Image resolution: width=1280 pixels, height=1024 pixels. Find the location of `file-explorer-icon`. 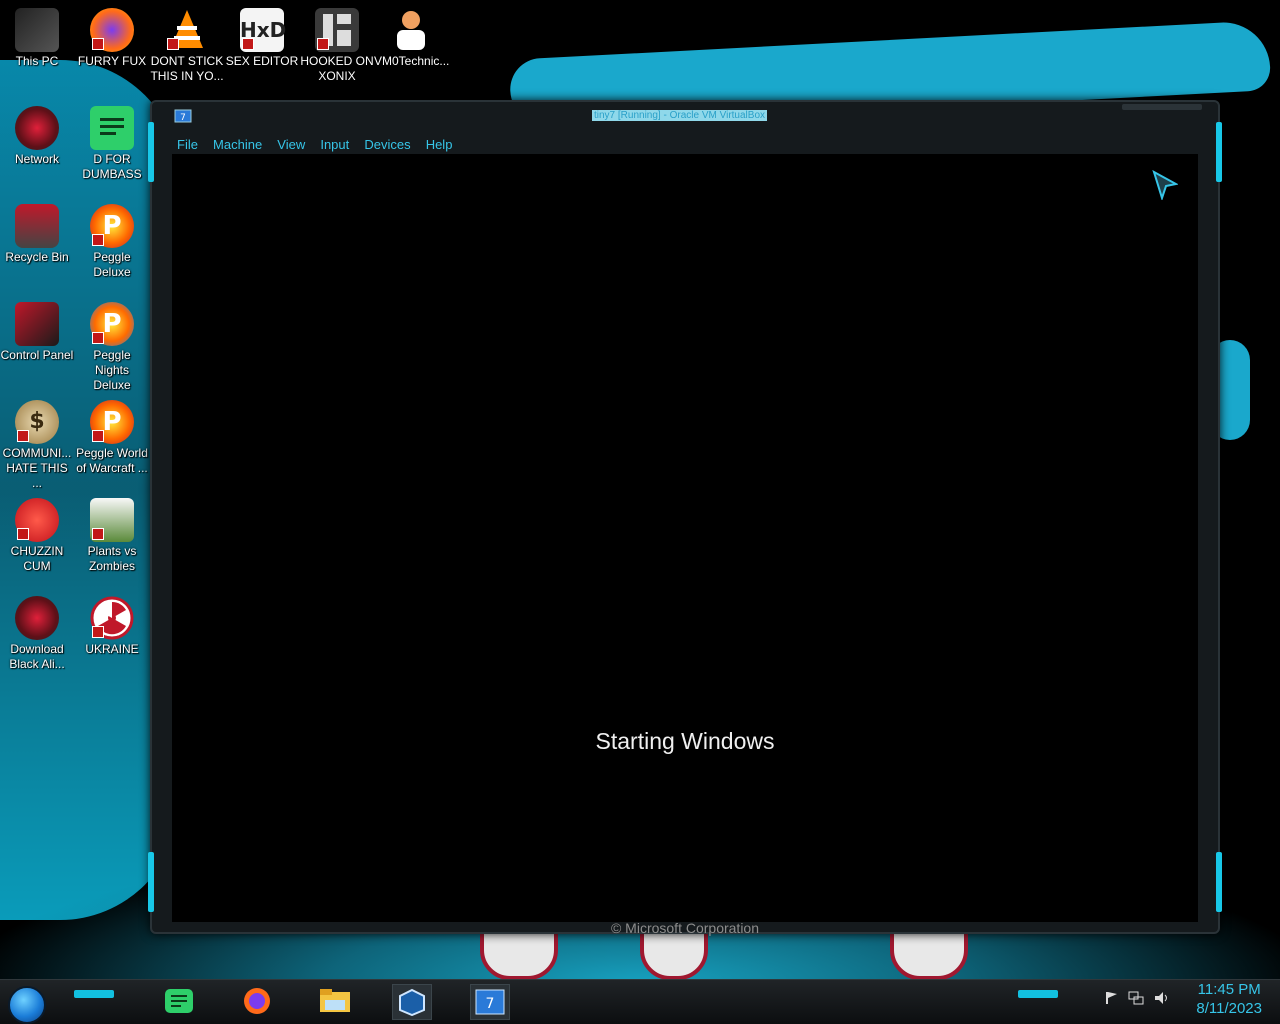

file-explorer-icon is located at coordinates (335, 1000).